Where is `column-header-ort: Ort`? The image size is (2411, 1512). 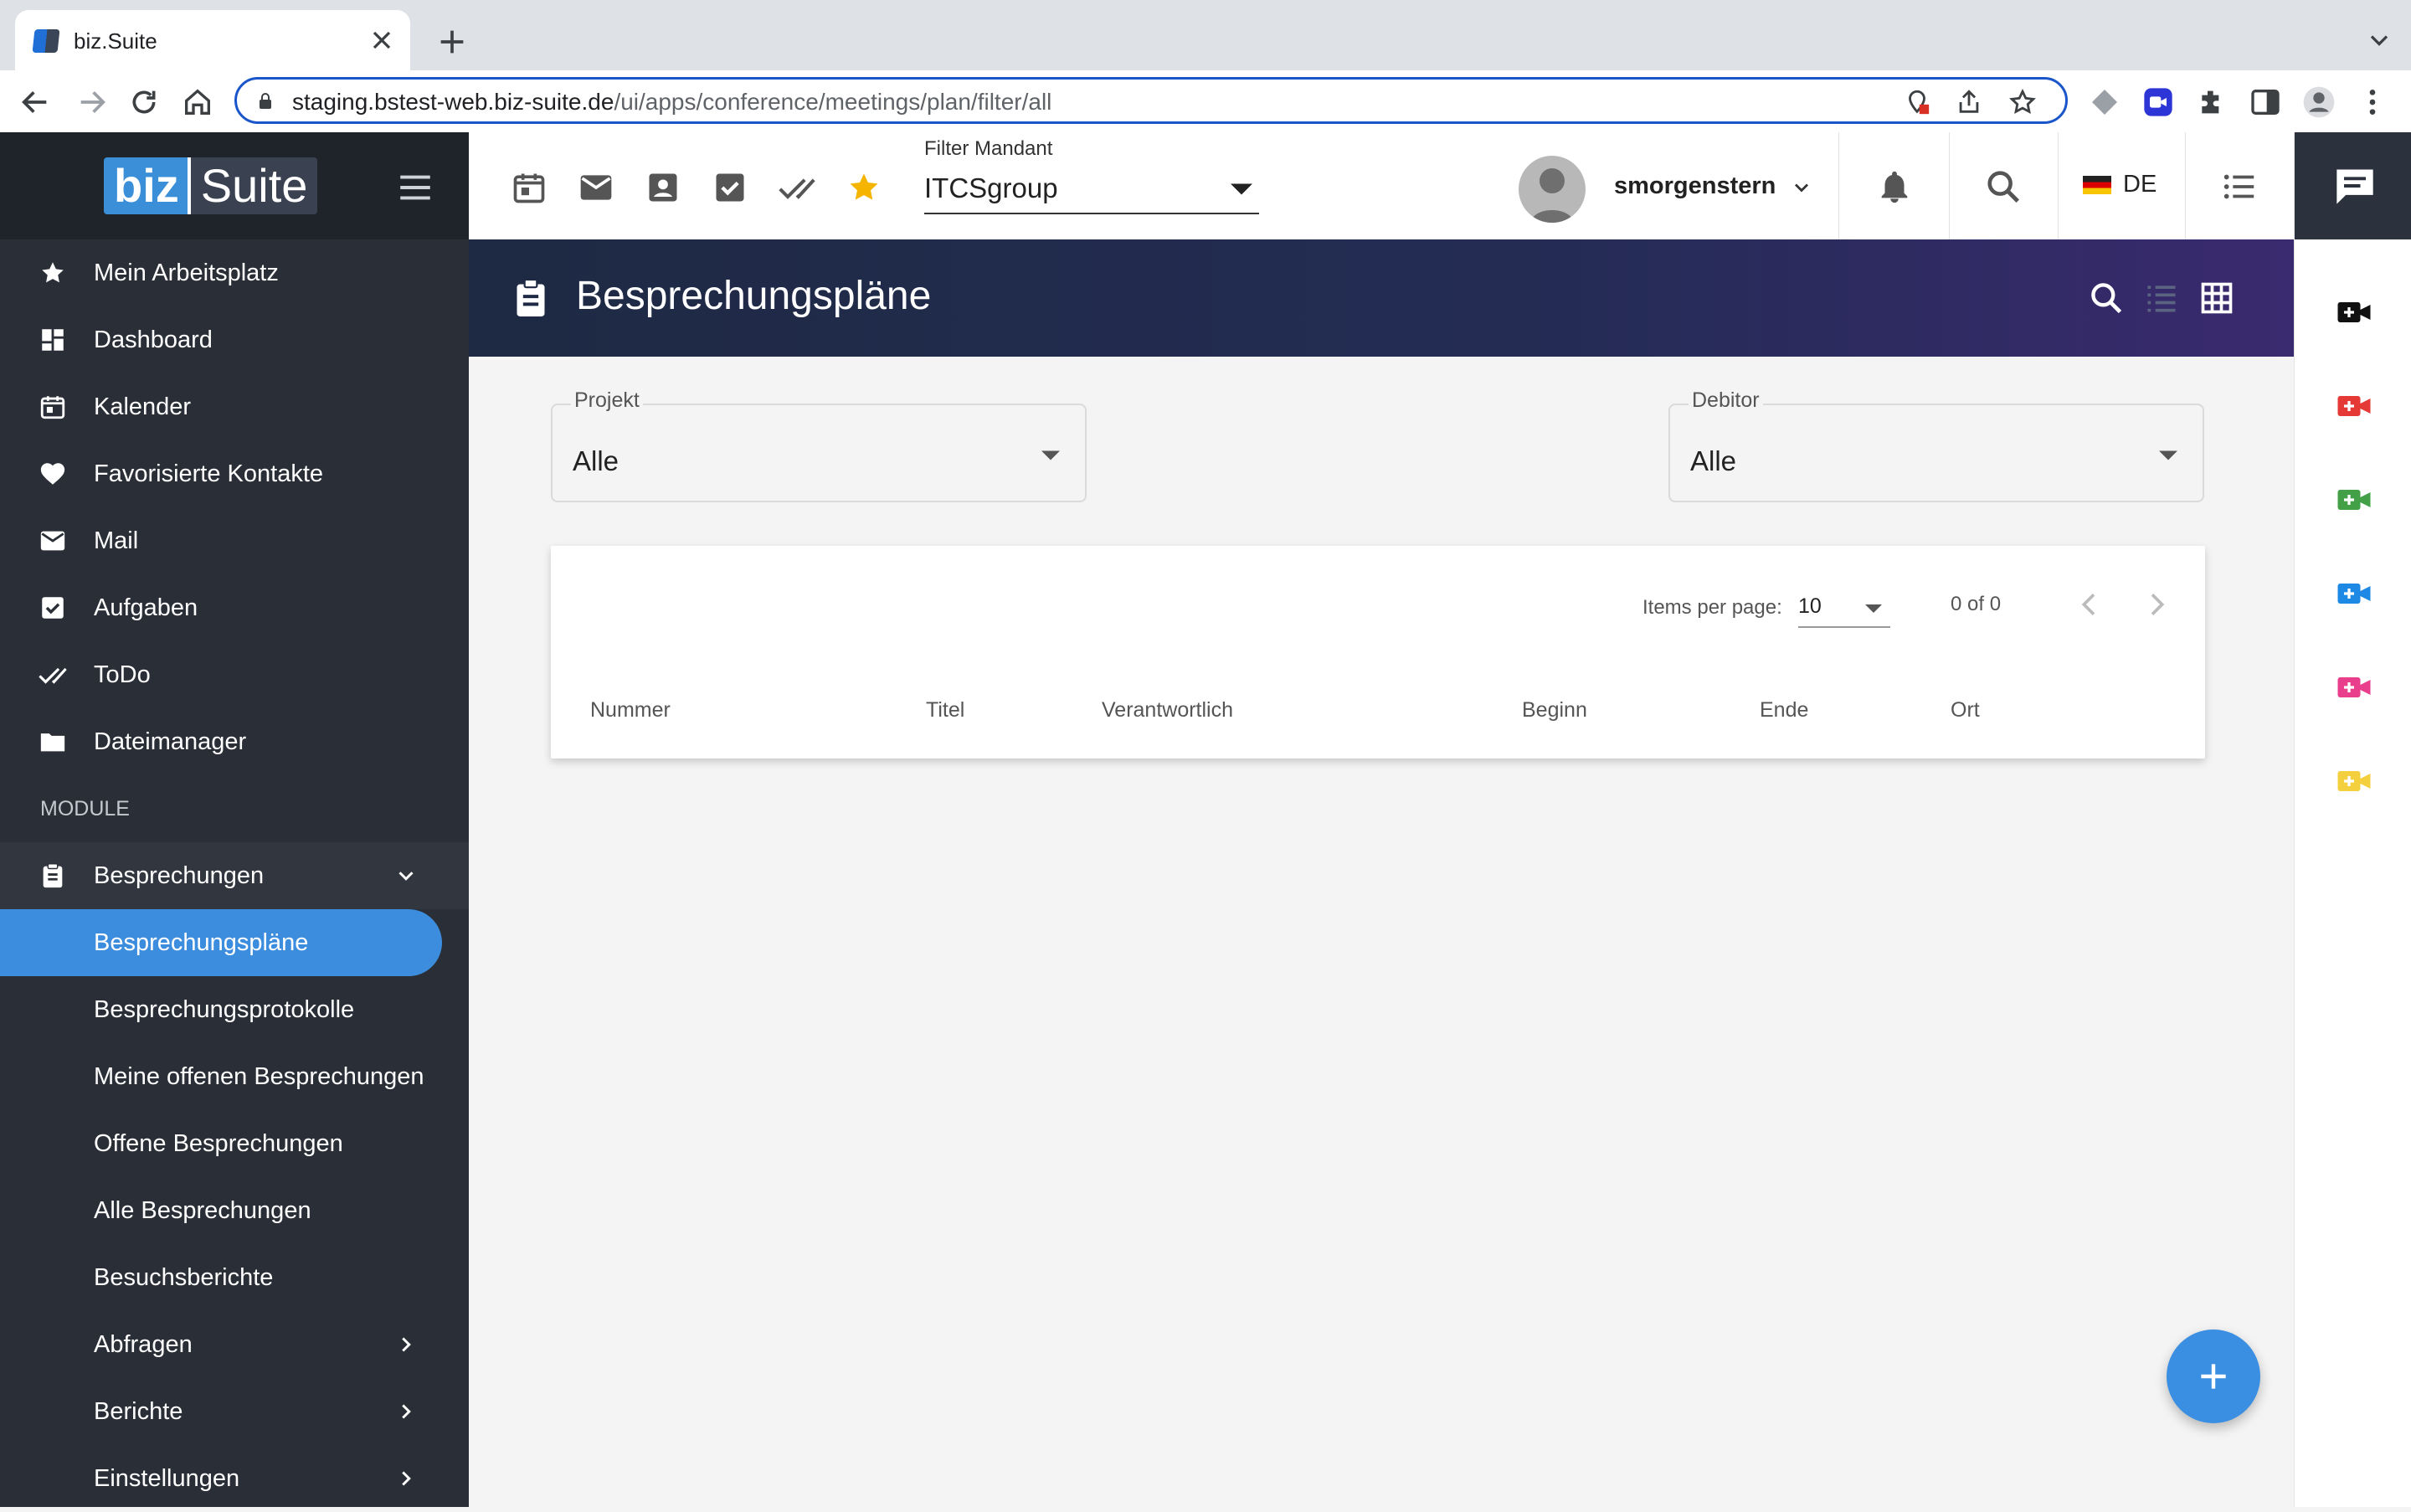
column-header-ort: Ort is located at coordinates (1965, 710).